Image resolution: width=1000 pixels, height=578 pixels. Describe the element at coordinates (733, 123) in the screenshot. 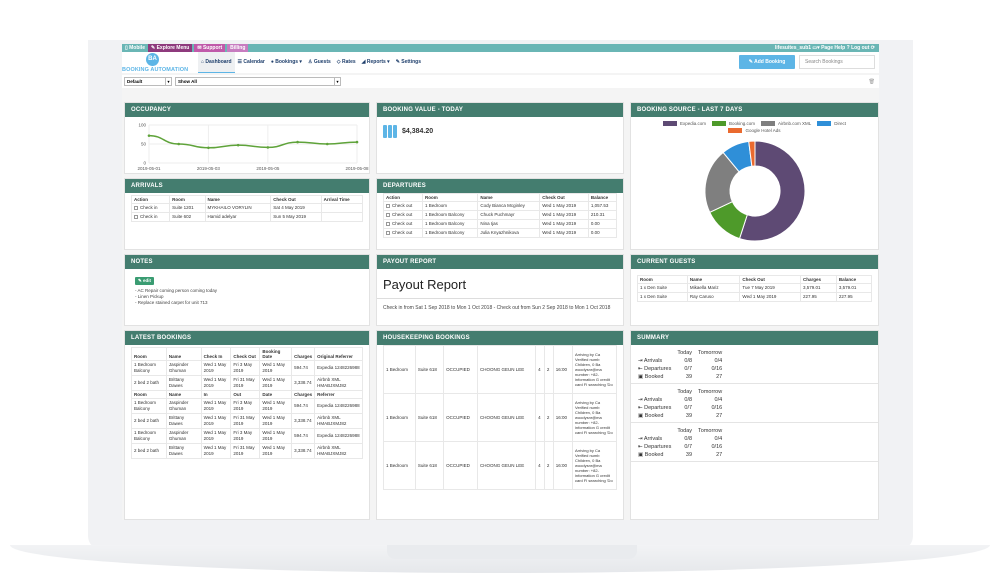

I see `legend-item: Booking.com` at that location.